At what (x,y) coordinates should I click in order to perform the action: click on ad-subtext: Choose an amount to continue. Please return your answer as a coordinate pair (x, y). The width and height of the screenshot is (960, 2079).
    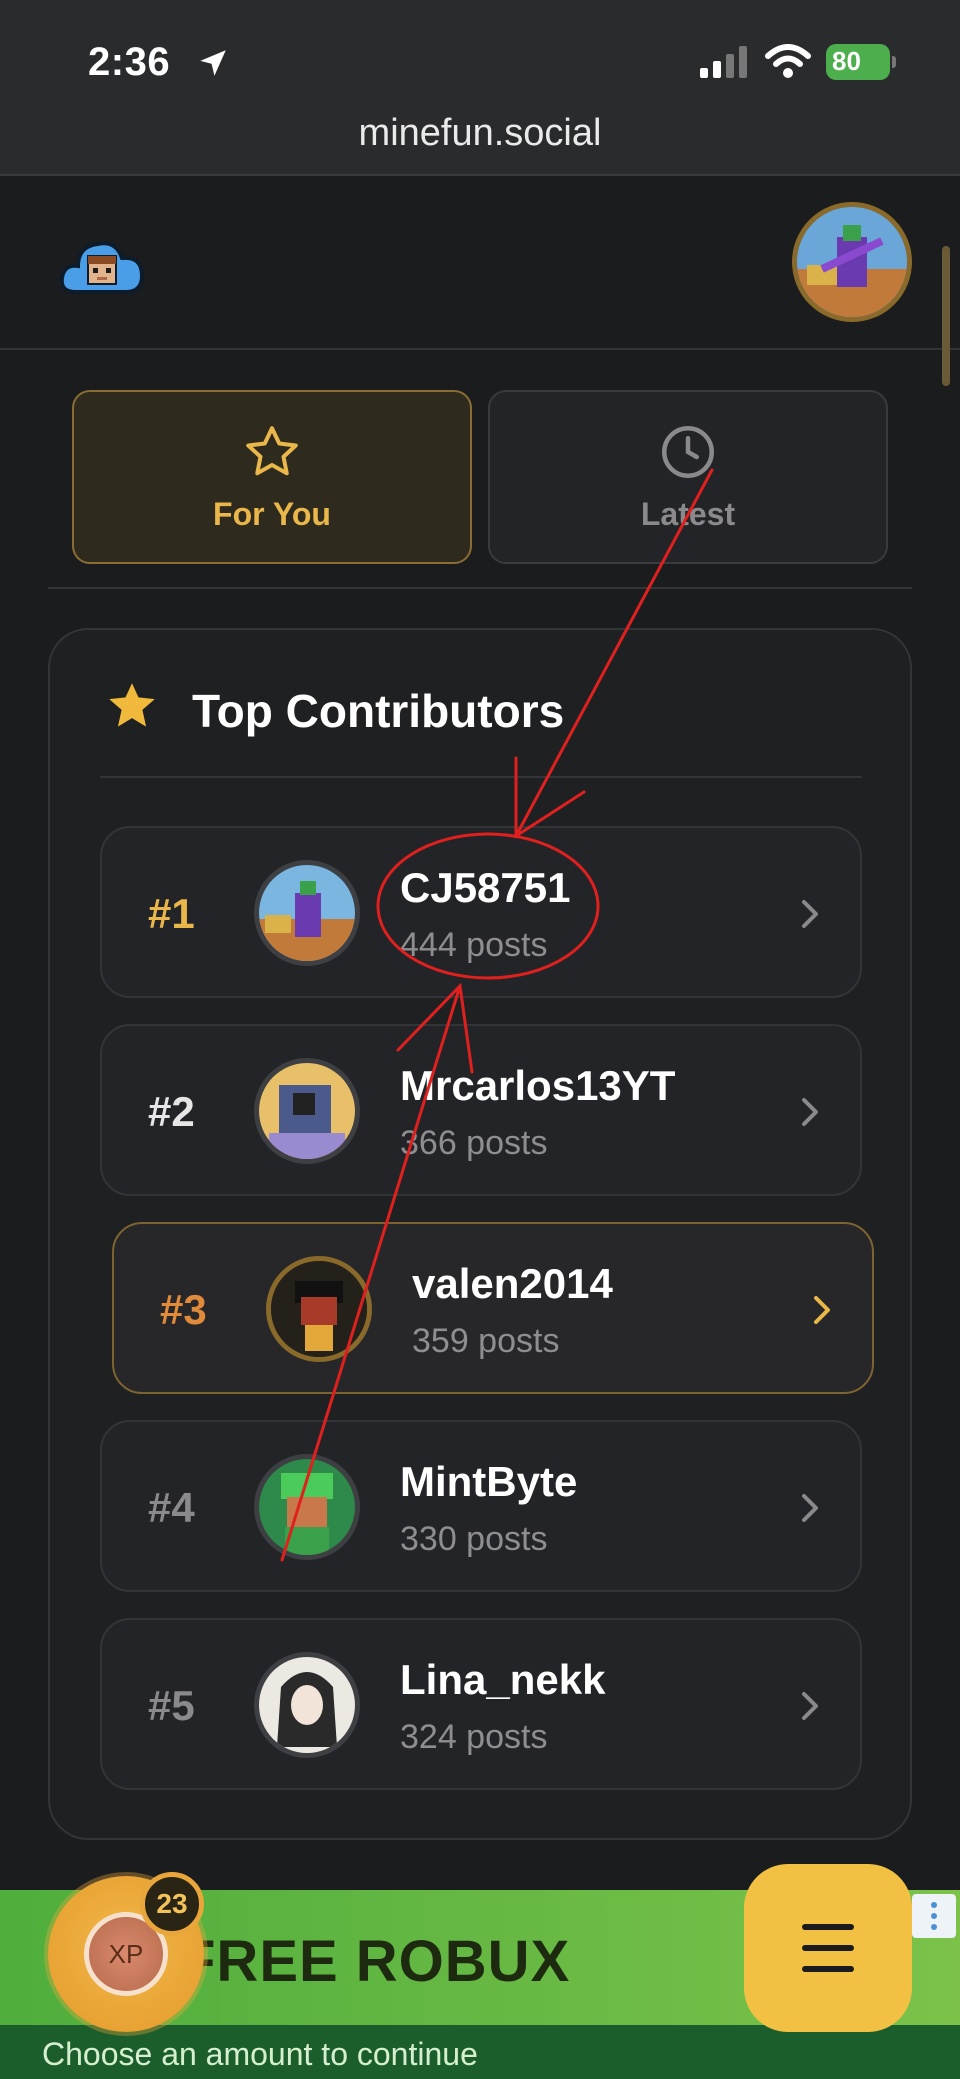
    Looking at the image, I should click on (260, 2054).